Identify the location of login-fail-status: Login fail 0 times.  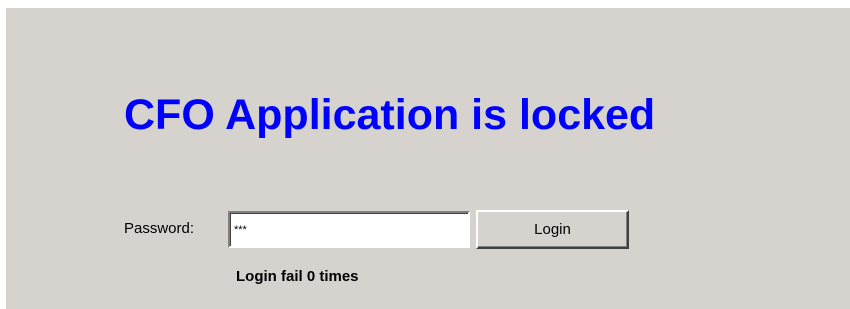
(297, 276).